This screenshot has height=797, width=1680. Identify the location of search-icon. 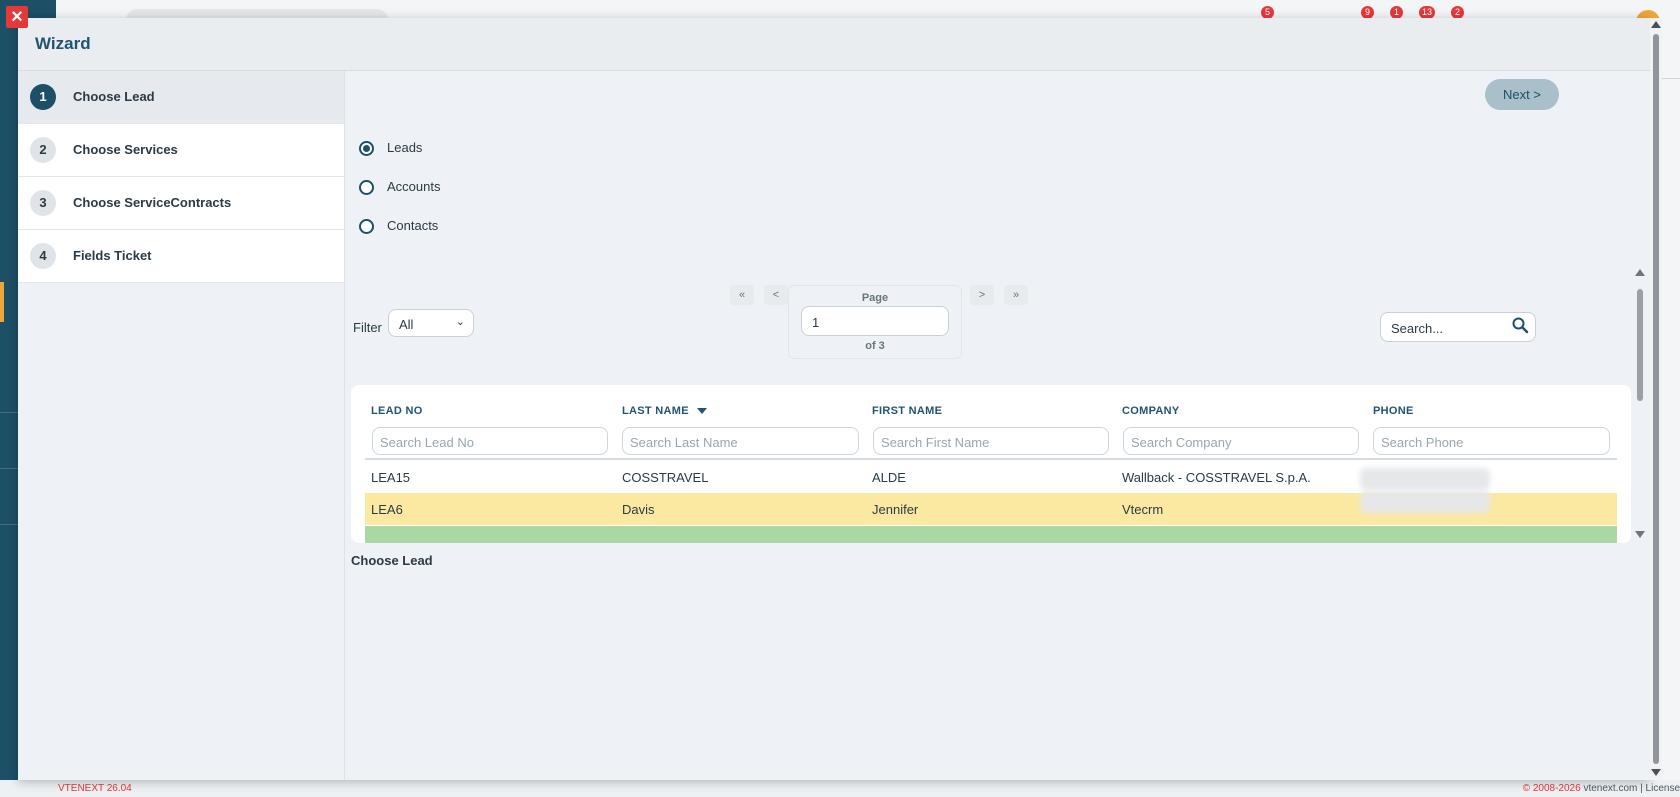
(1520, 325).